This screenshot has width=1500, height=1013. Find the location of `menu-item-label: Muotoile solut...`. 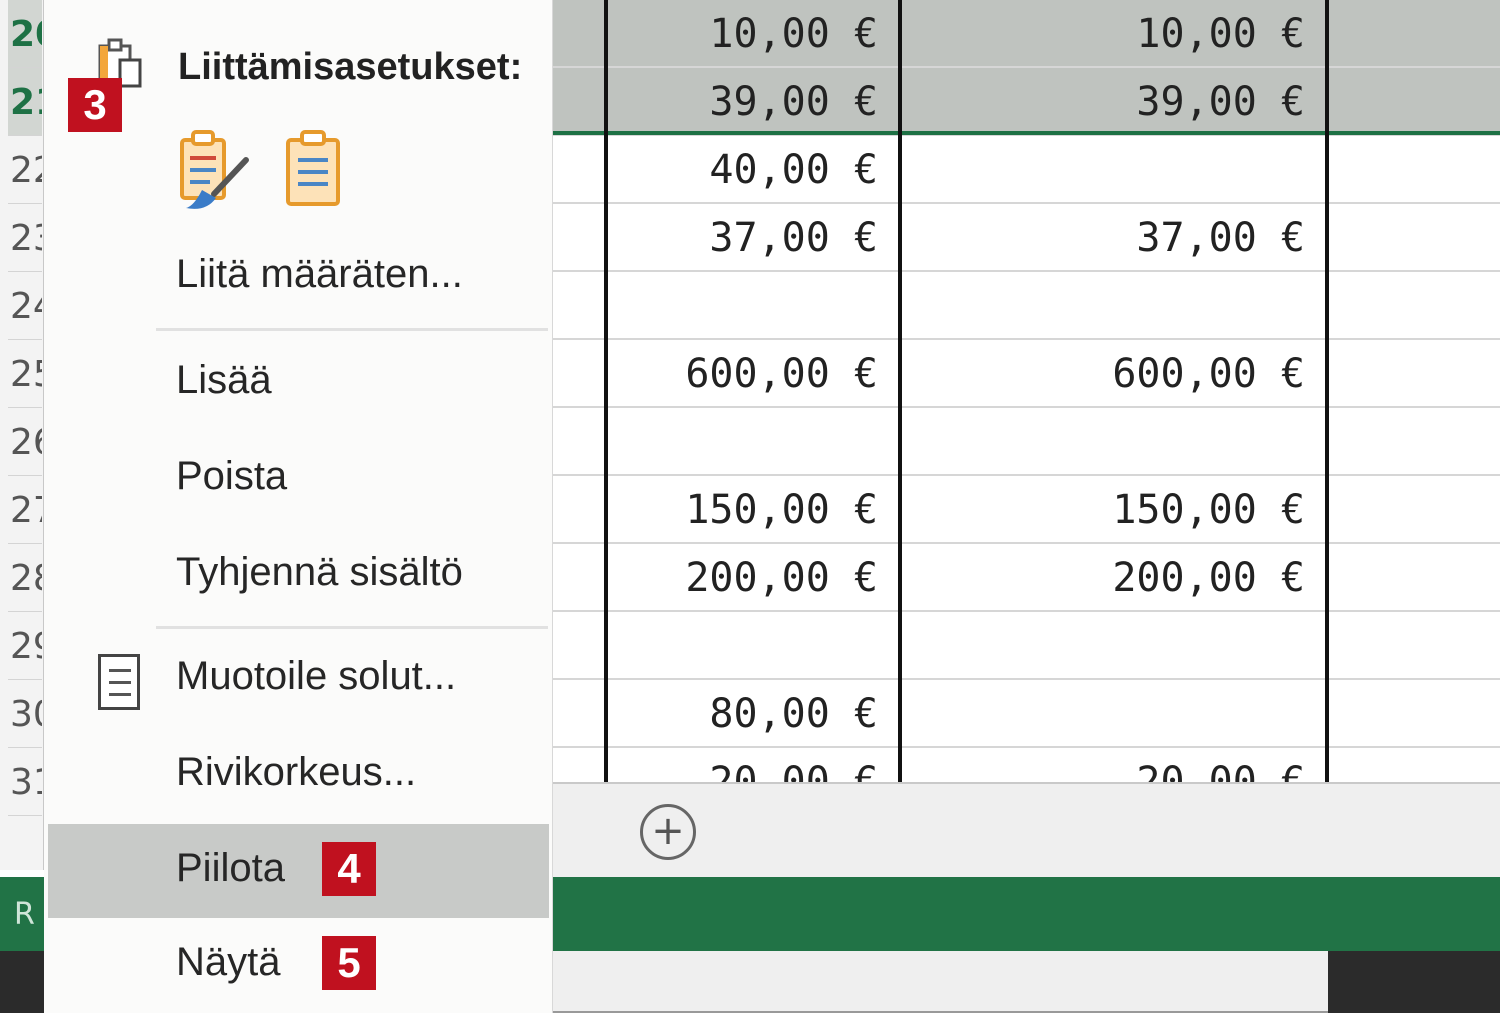

menu-item-label: Muotoile solut... is located at coordinates (316, 676).